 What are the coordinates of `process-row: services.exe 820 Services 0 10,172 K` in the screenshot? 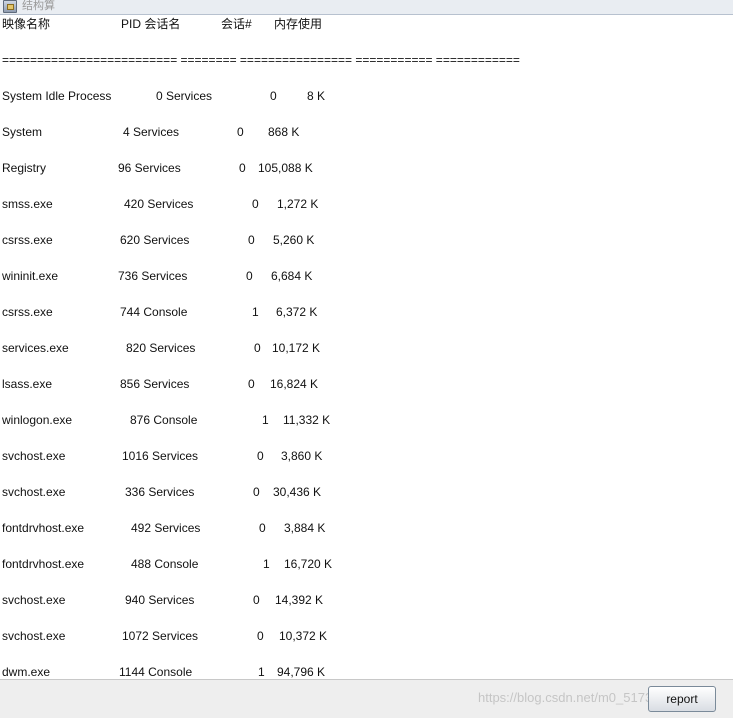 It's located at (161, 348).